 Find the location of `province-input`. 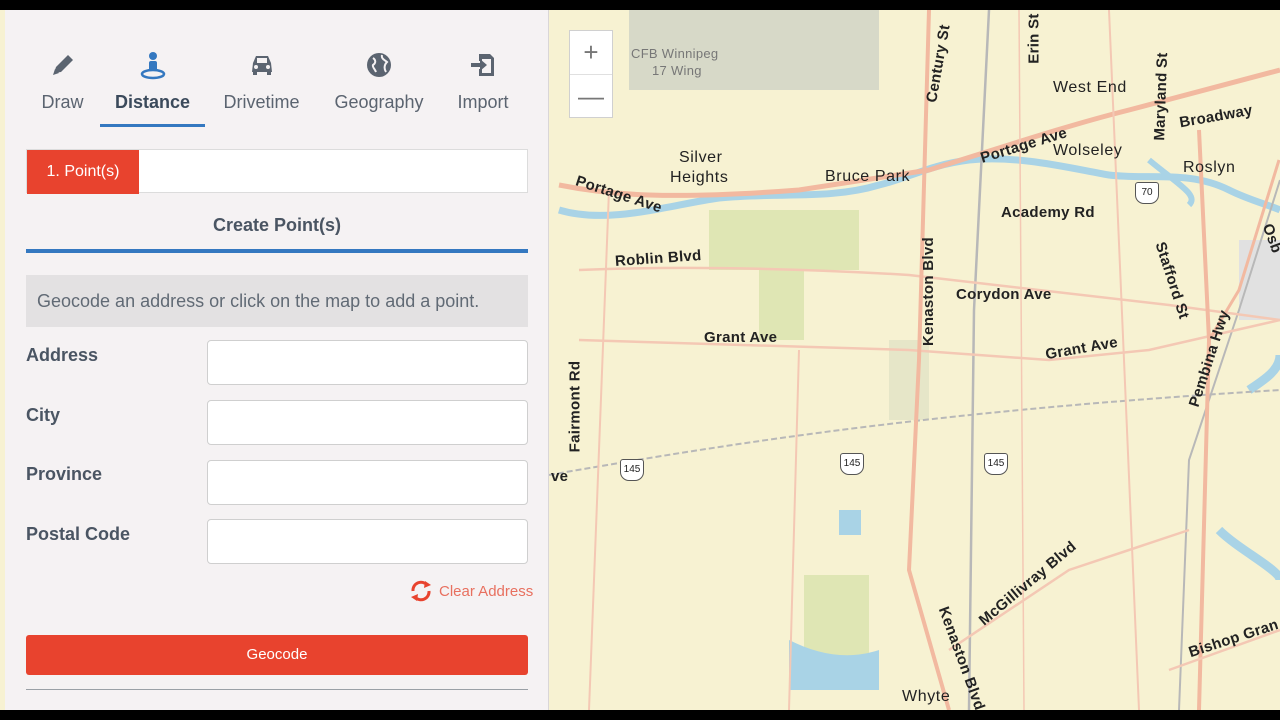

province-input is located at coordinates (367, 482).